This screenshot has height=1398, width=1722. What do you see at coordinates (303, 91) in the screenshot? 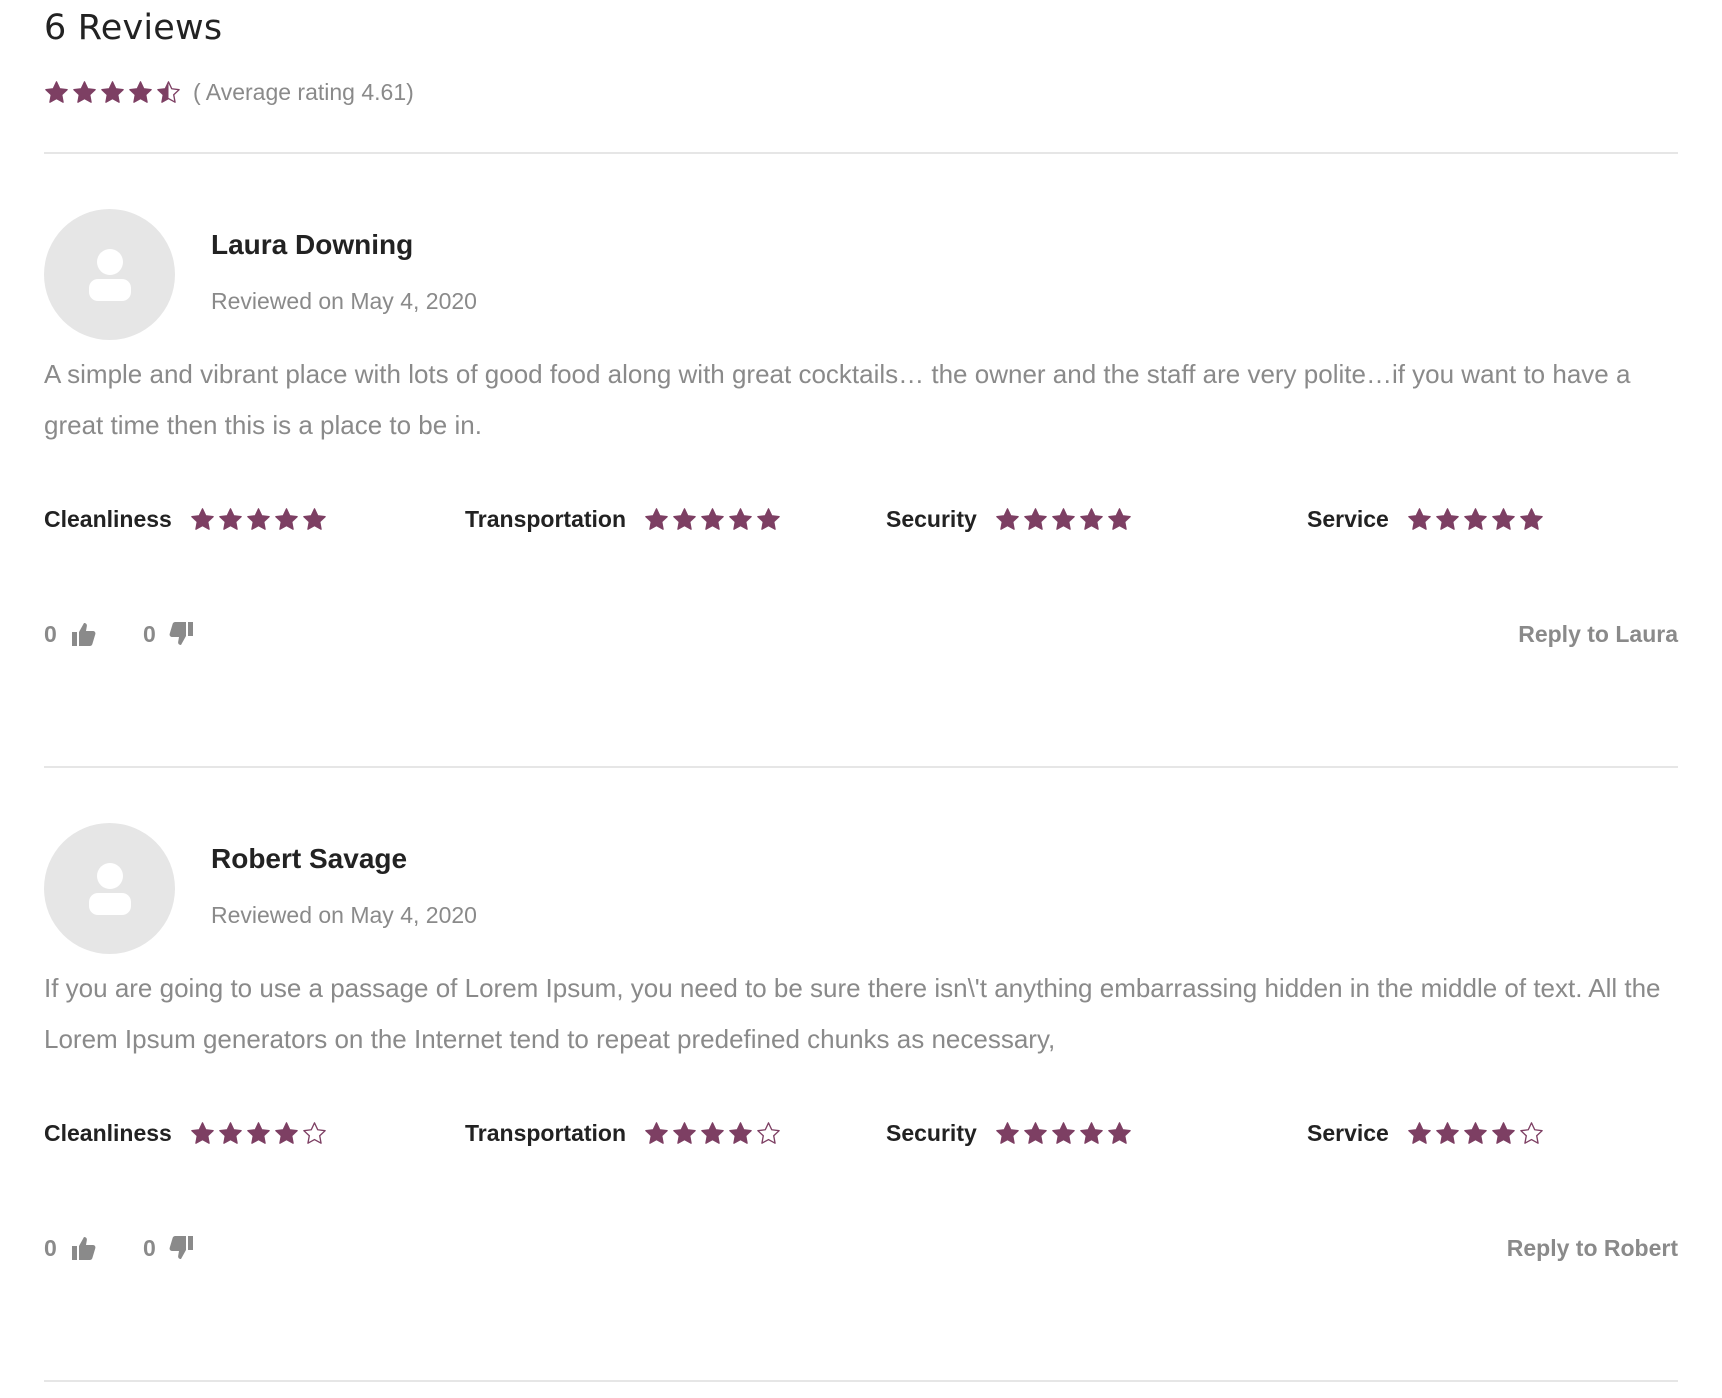
I see `average-rating-label: ( Average rating 4.61)` at bounding box center [303, 91].